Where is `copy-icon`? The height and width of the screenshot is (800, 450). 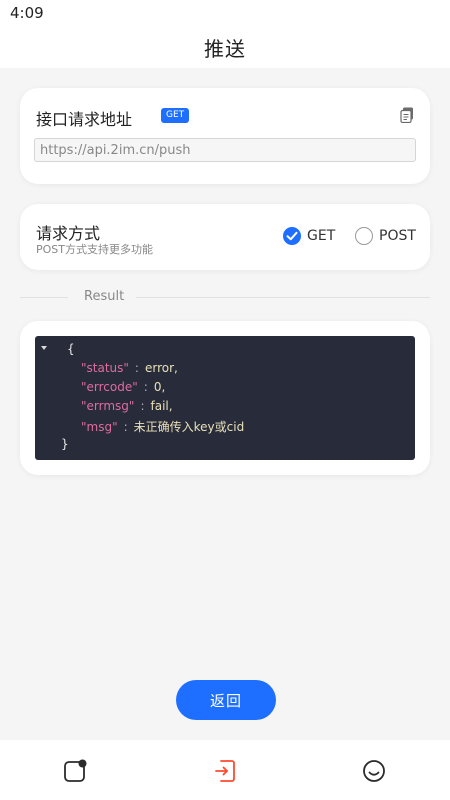
copy-icon is located at coordinates (407, 115).